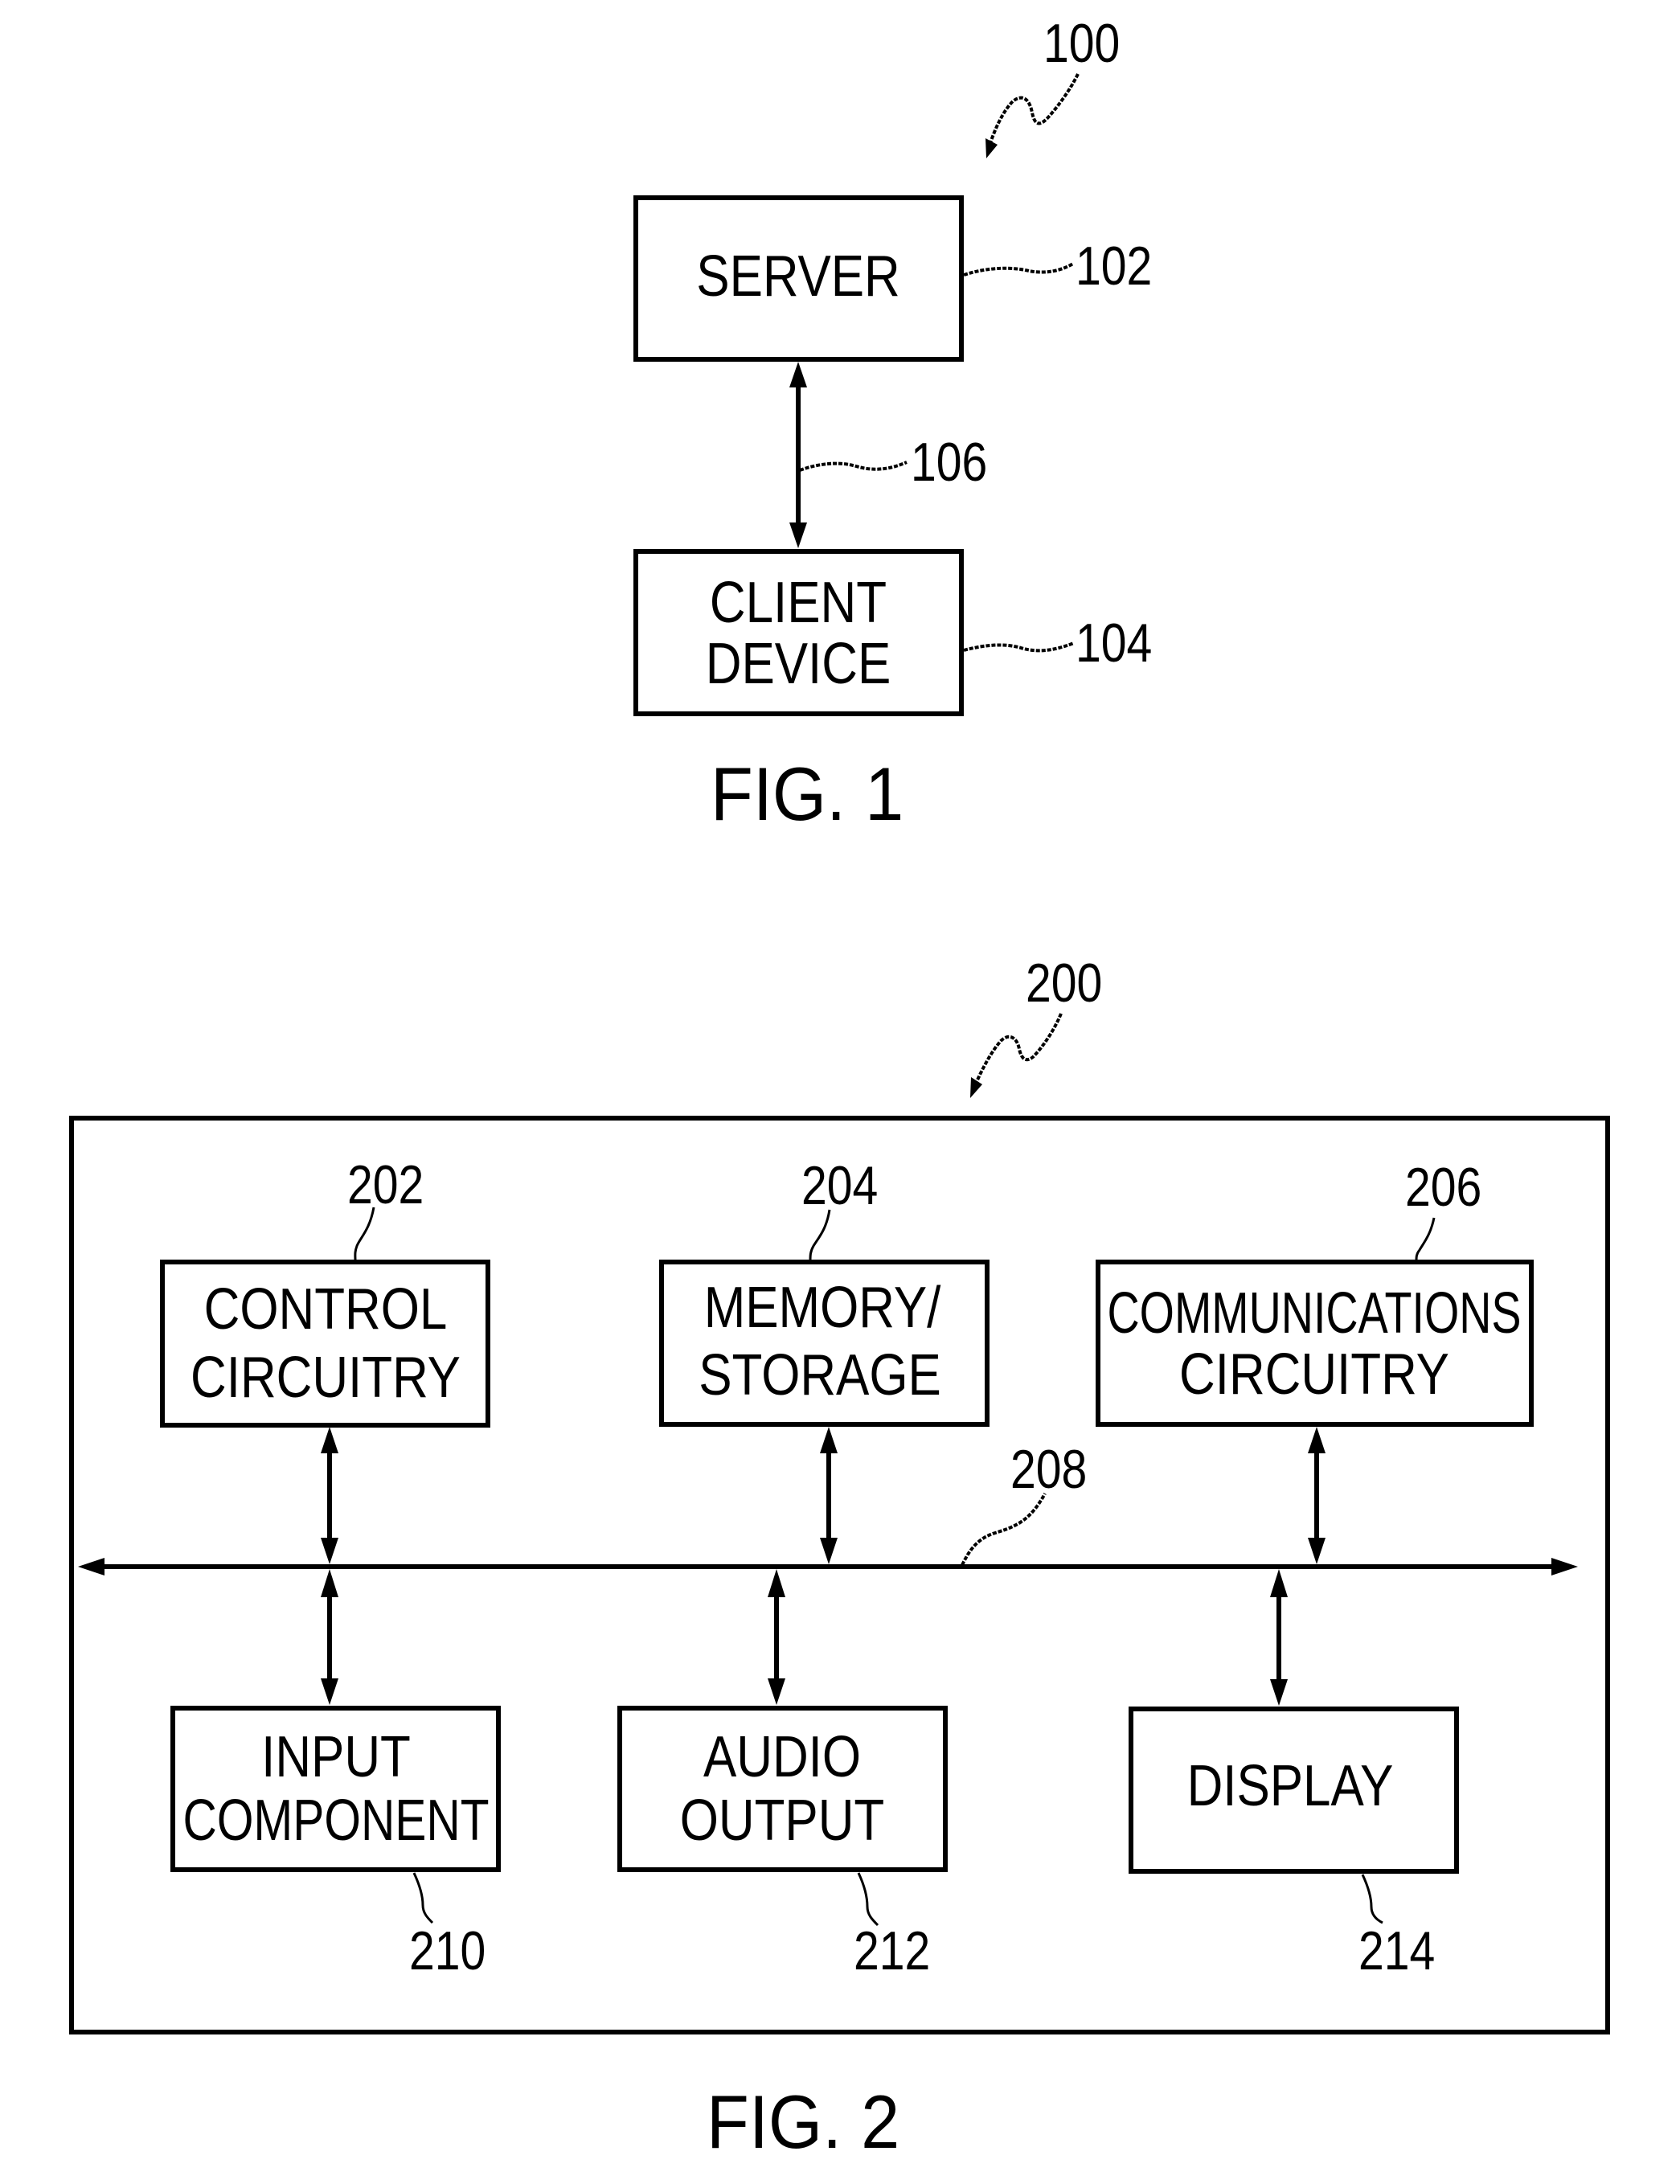 The image size is (1680, 2184). Describe the element at coordinates (326, 1378) in the screenshot. I see `control-circuitry-label-line-2: CIRCUITRY` at that location.